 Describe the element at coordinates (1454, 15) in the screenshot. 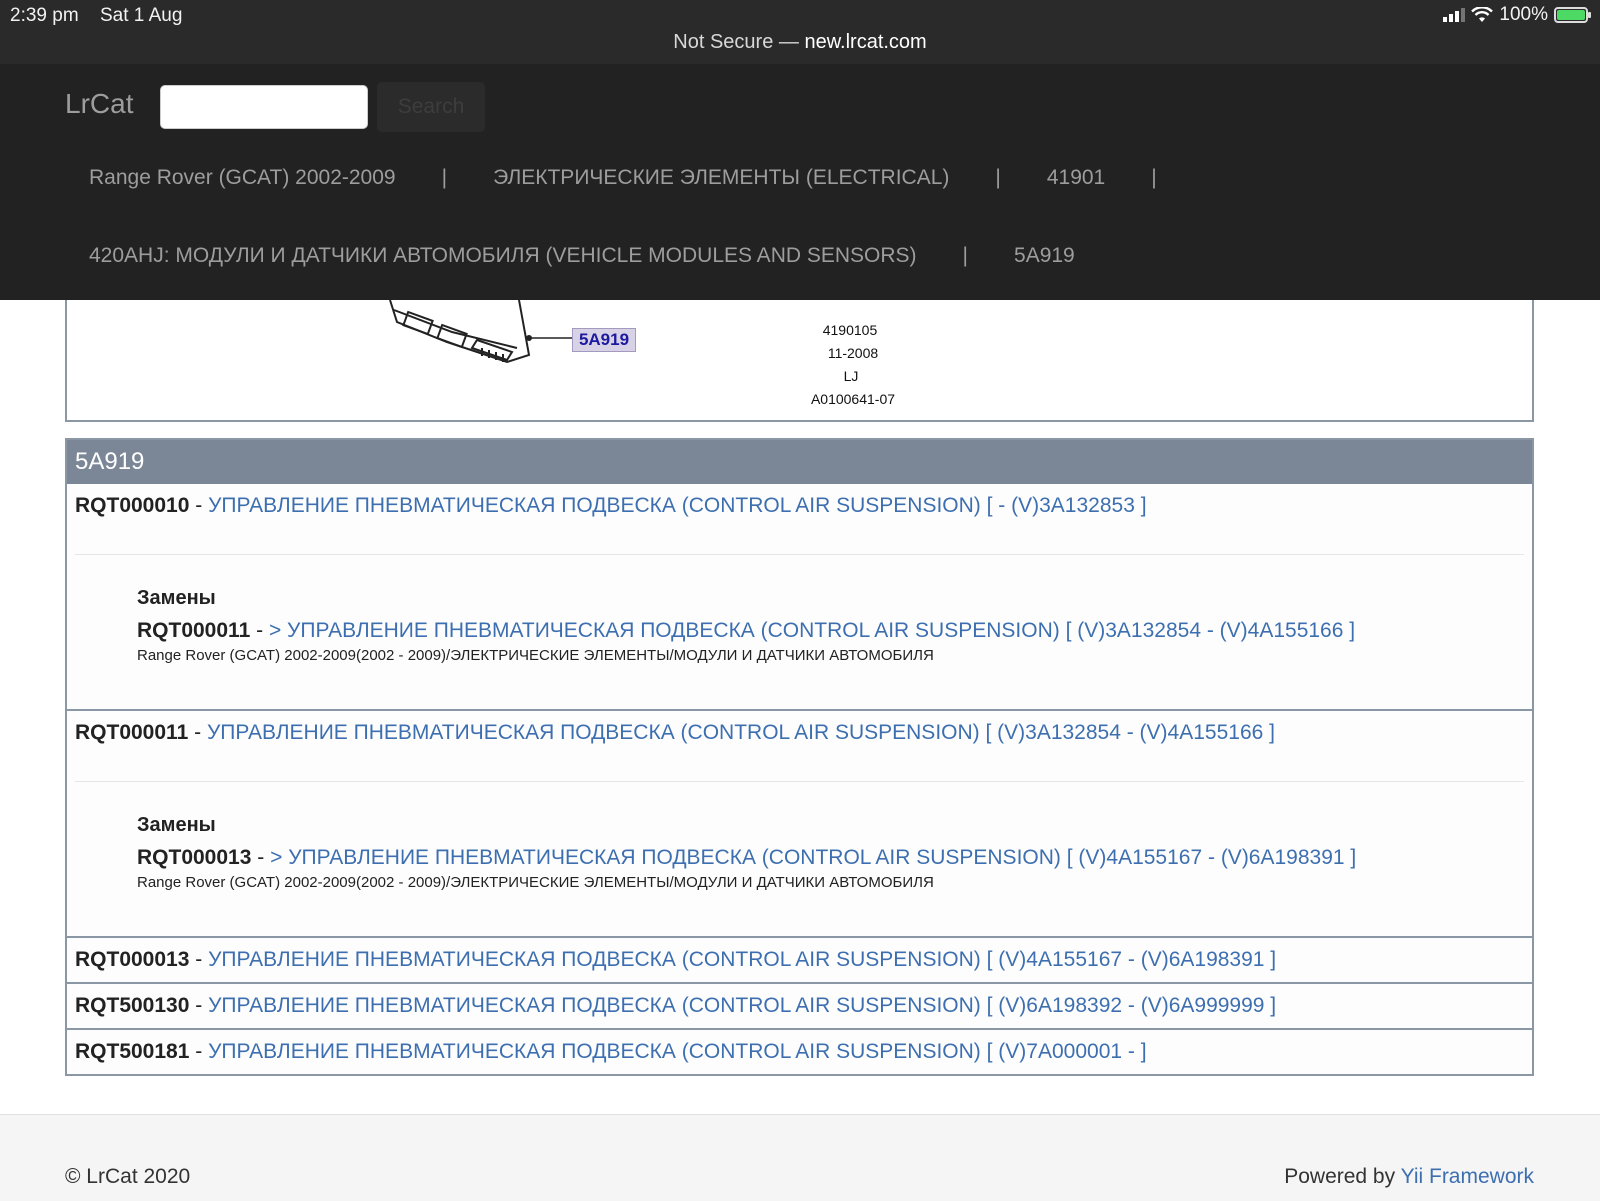

I see `cellular-signal-icon` at that location.